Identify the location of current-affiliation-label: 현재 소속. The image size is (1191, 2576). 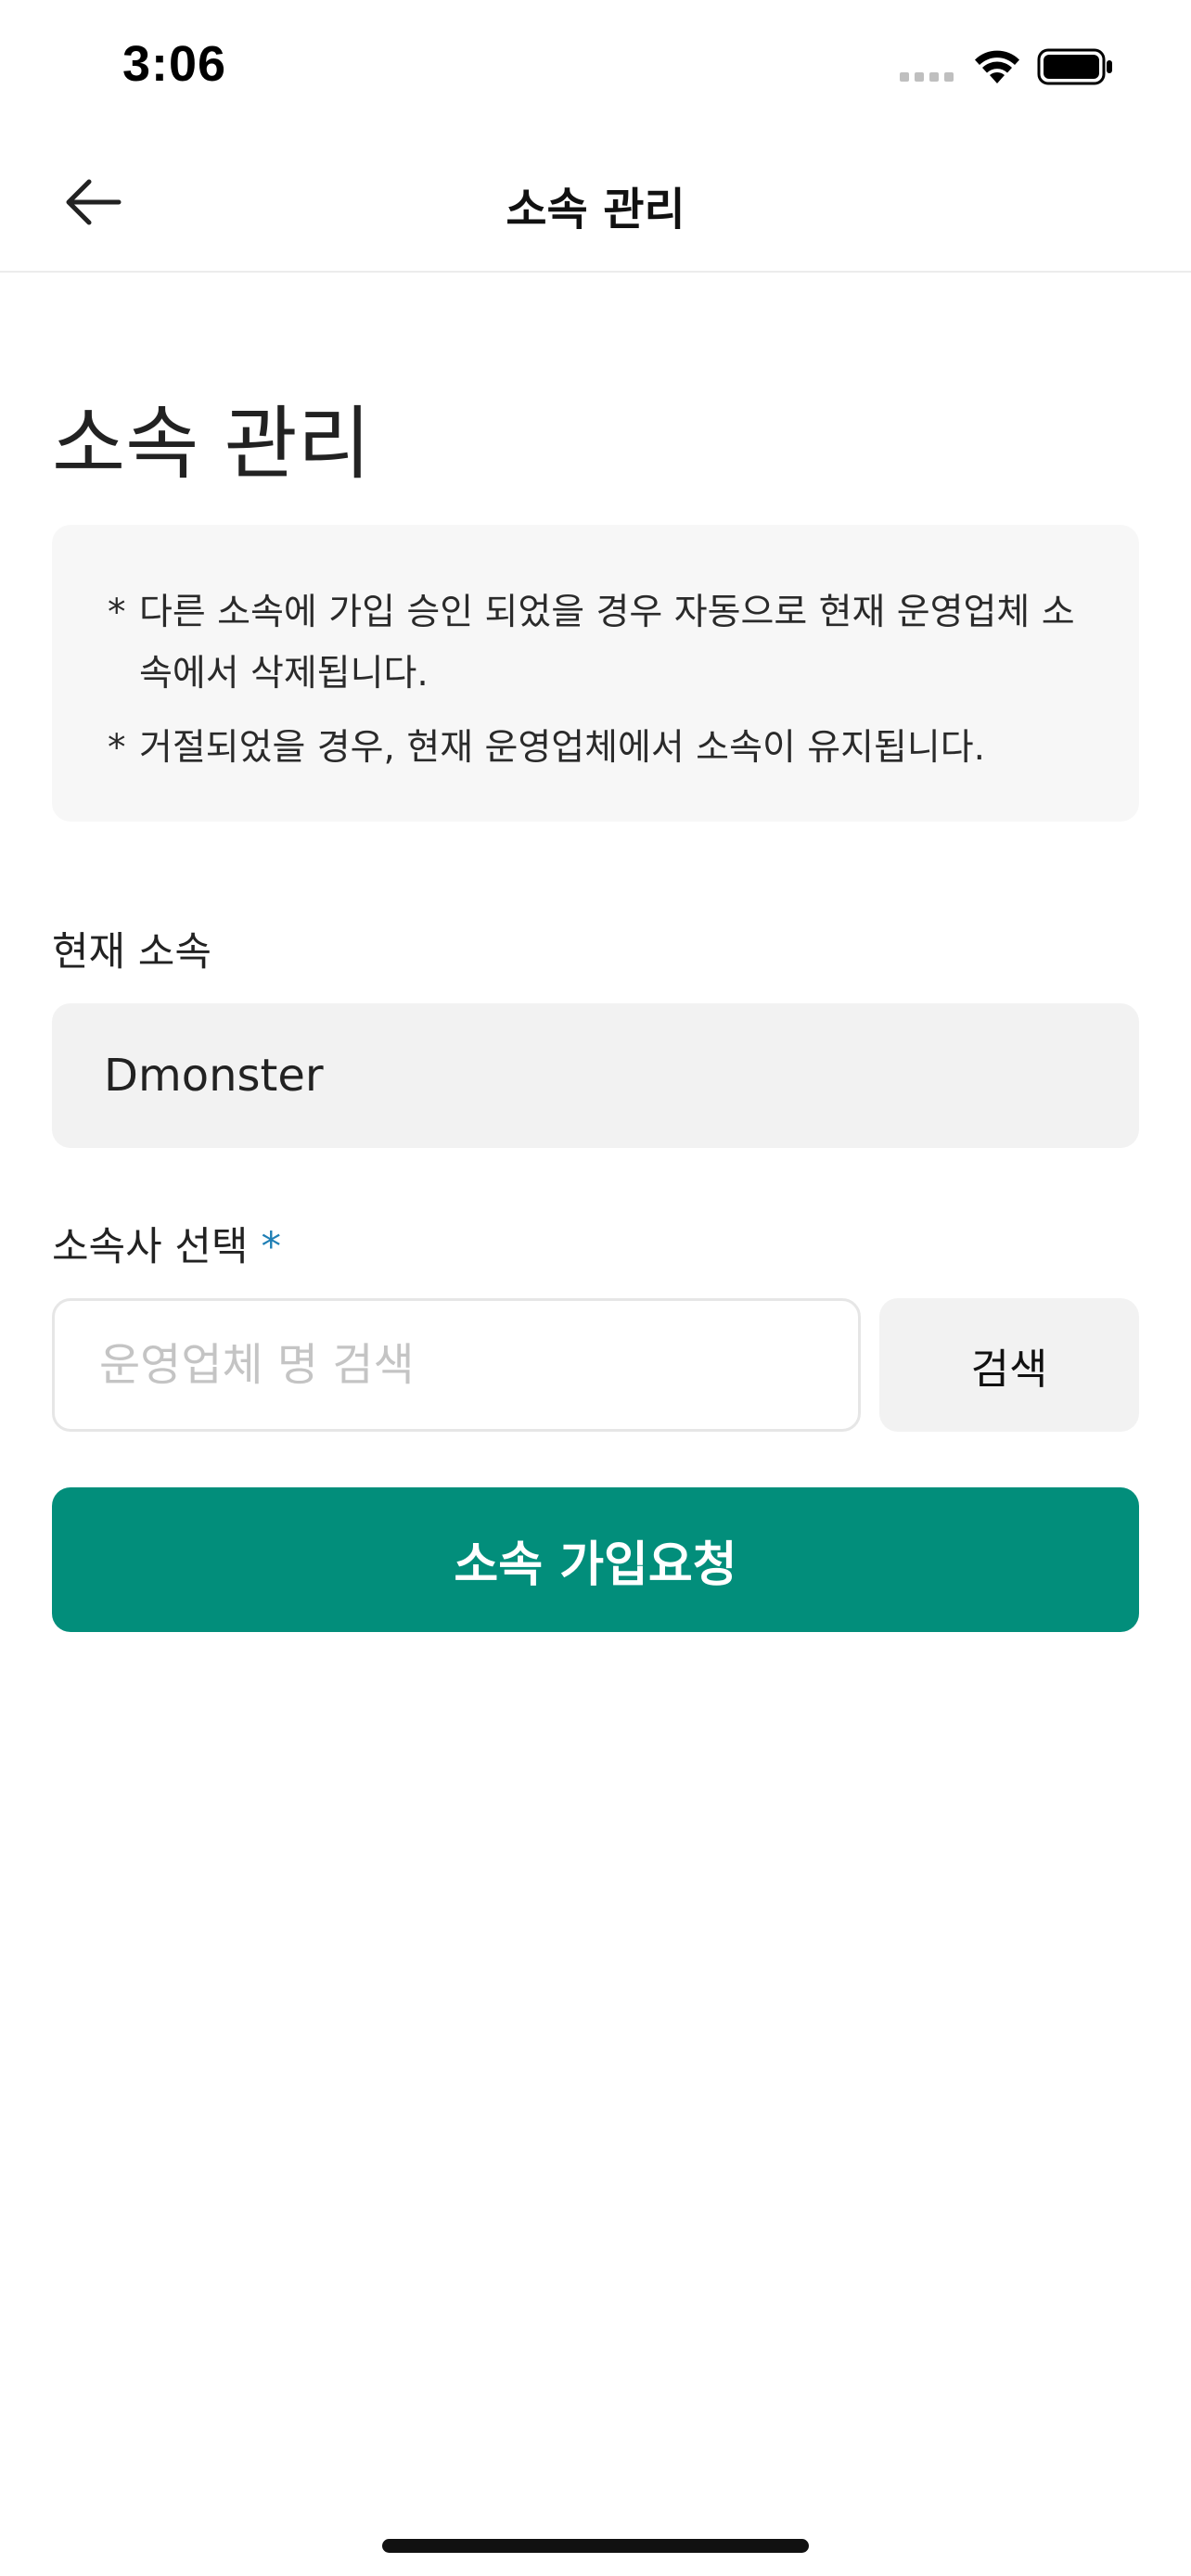
(132, 952).